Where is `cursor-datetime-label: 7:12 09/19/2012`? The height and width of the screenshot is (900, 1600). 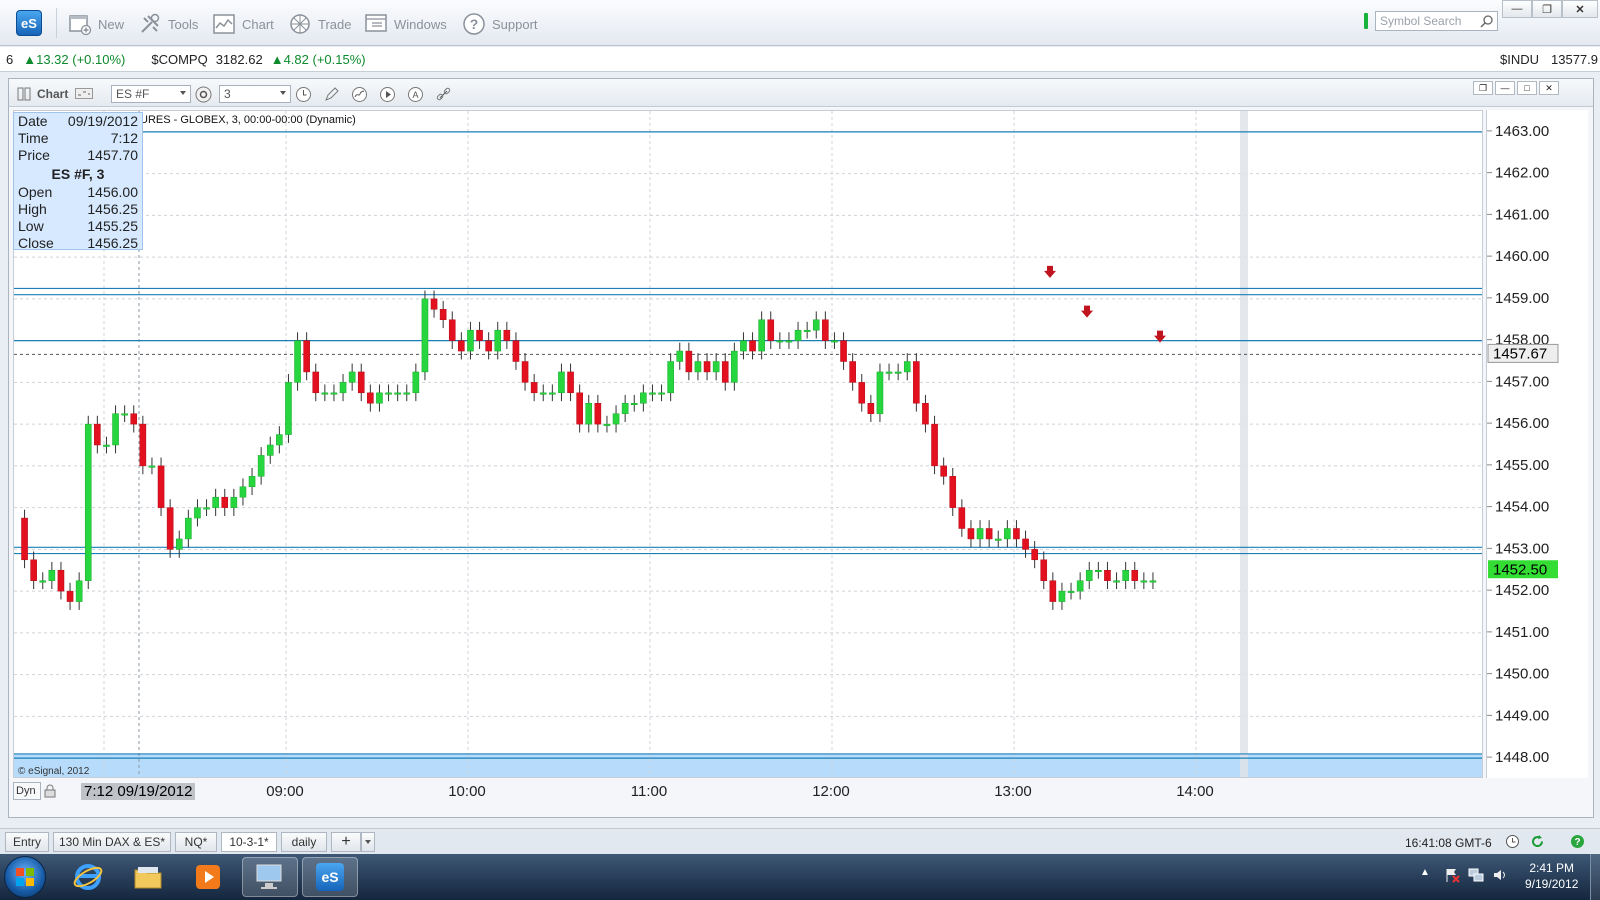
cursor-datetime-label: 7:12 09/19/2012 is located at coordinates (138, 791).